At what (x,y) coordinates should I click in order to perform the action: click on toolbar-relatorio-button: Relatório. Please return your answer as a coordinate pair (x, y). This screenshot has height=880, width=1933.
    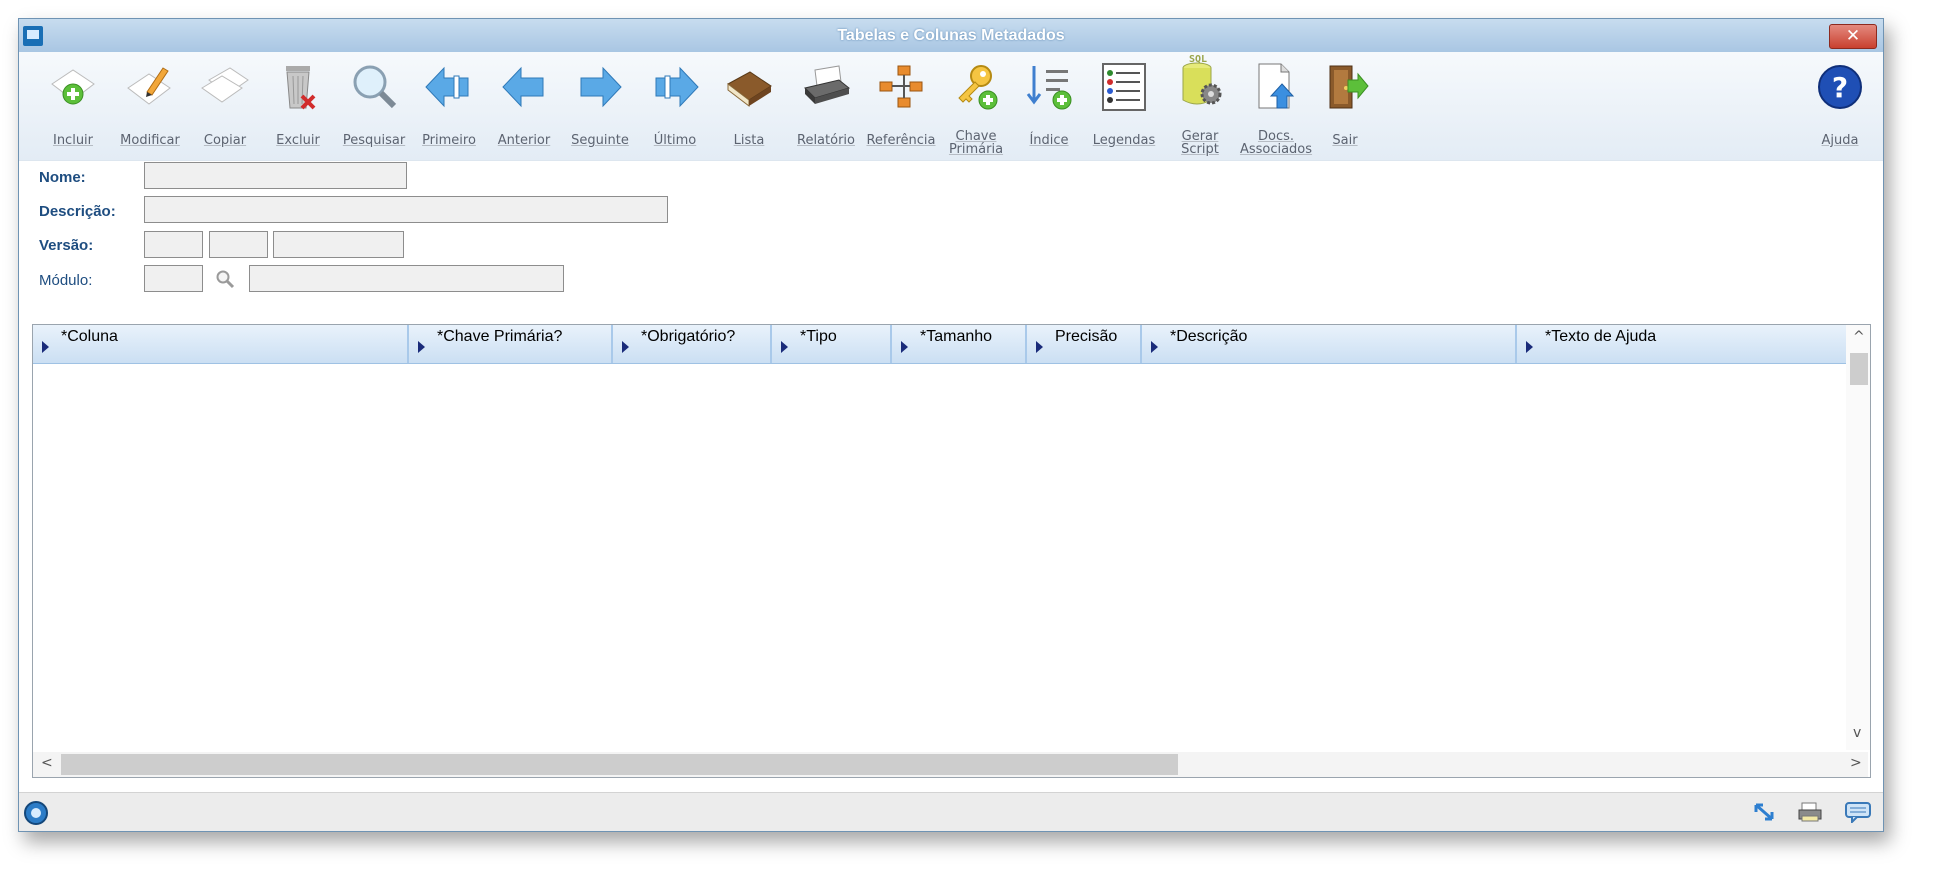
    Looking at the image, I should click on (826, 106).